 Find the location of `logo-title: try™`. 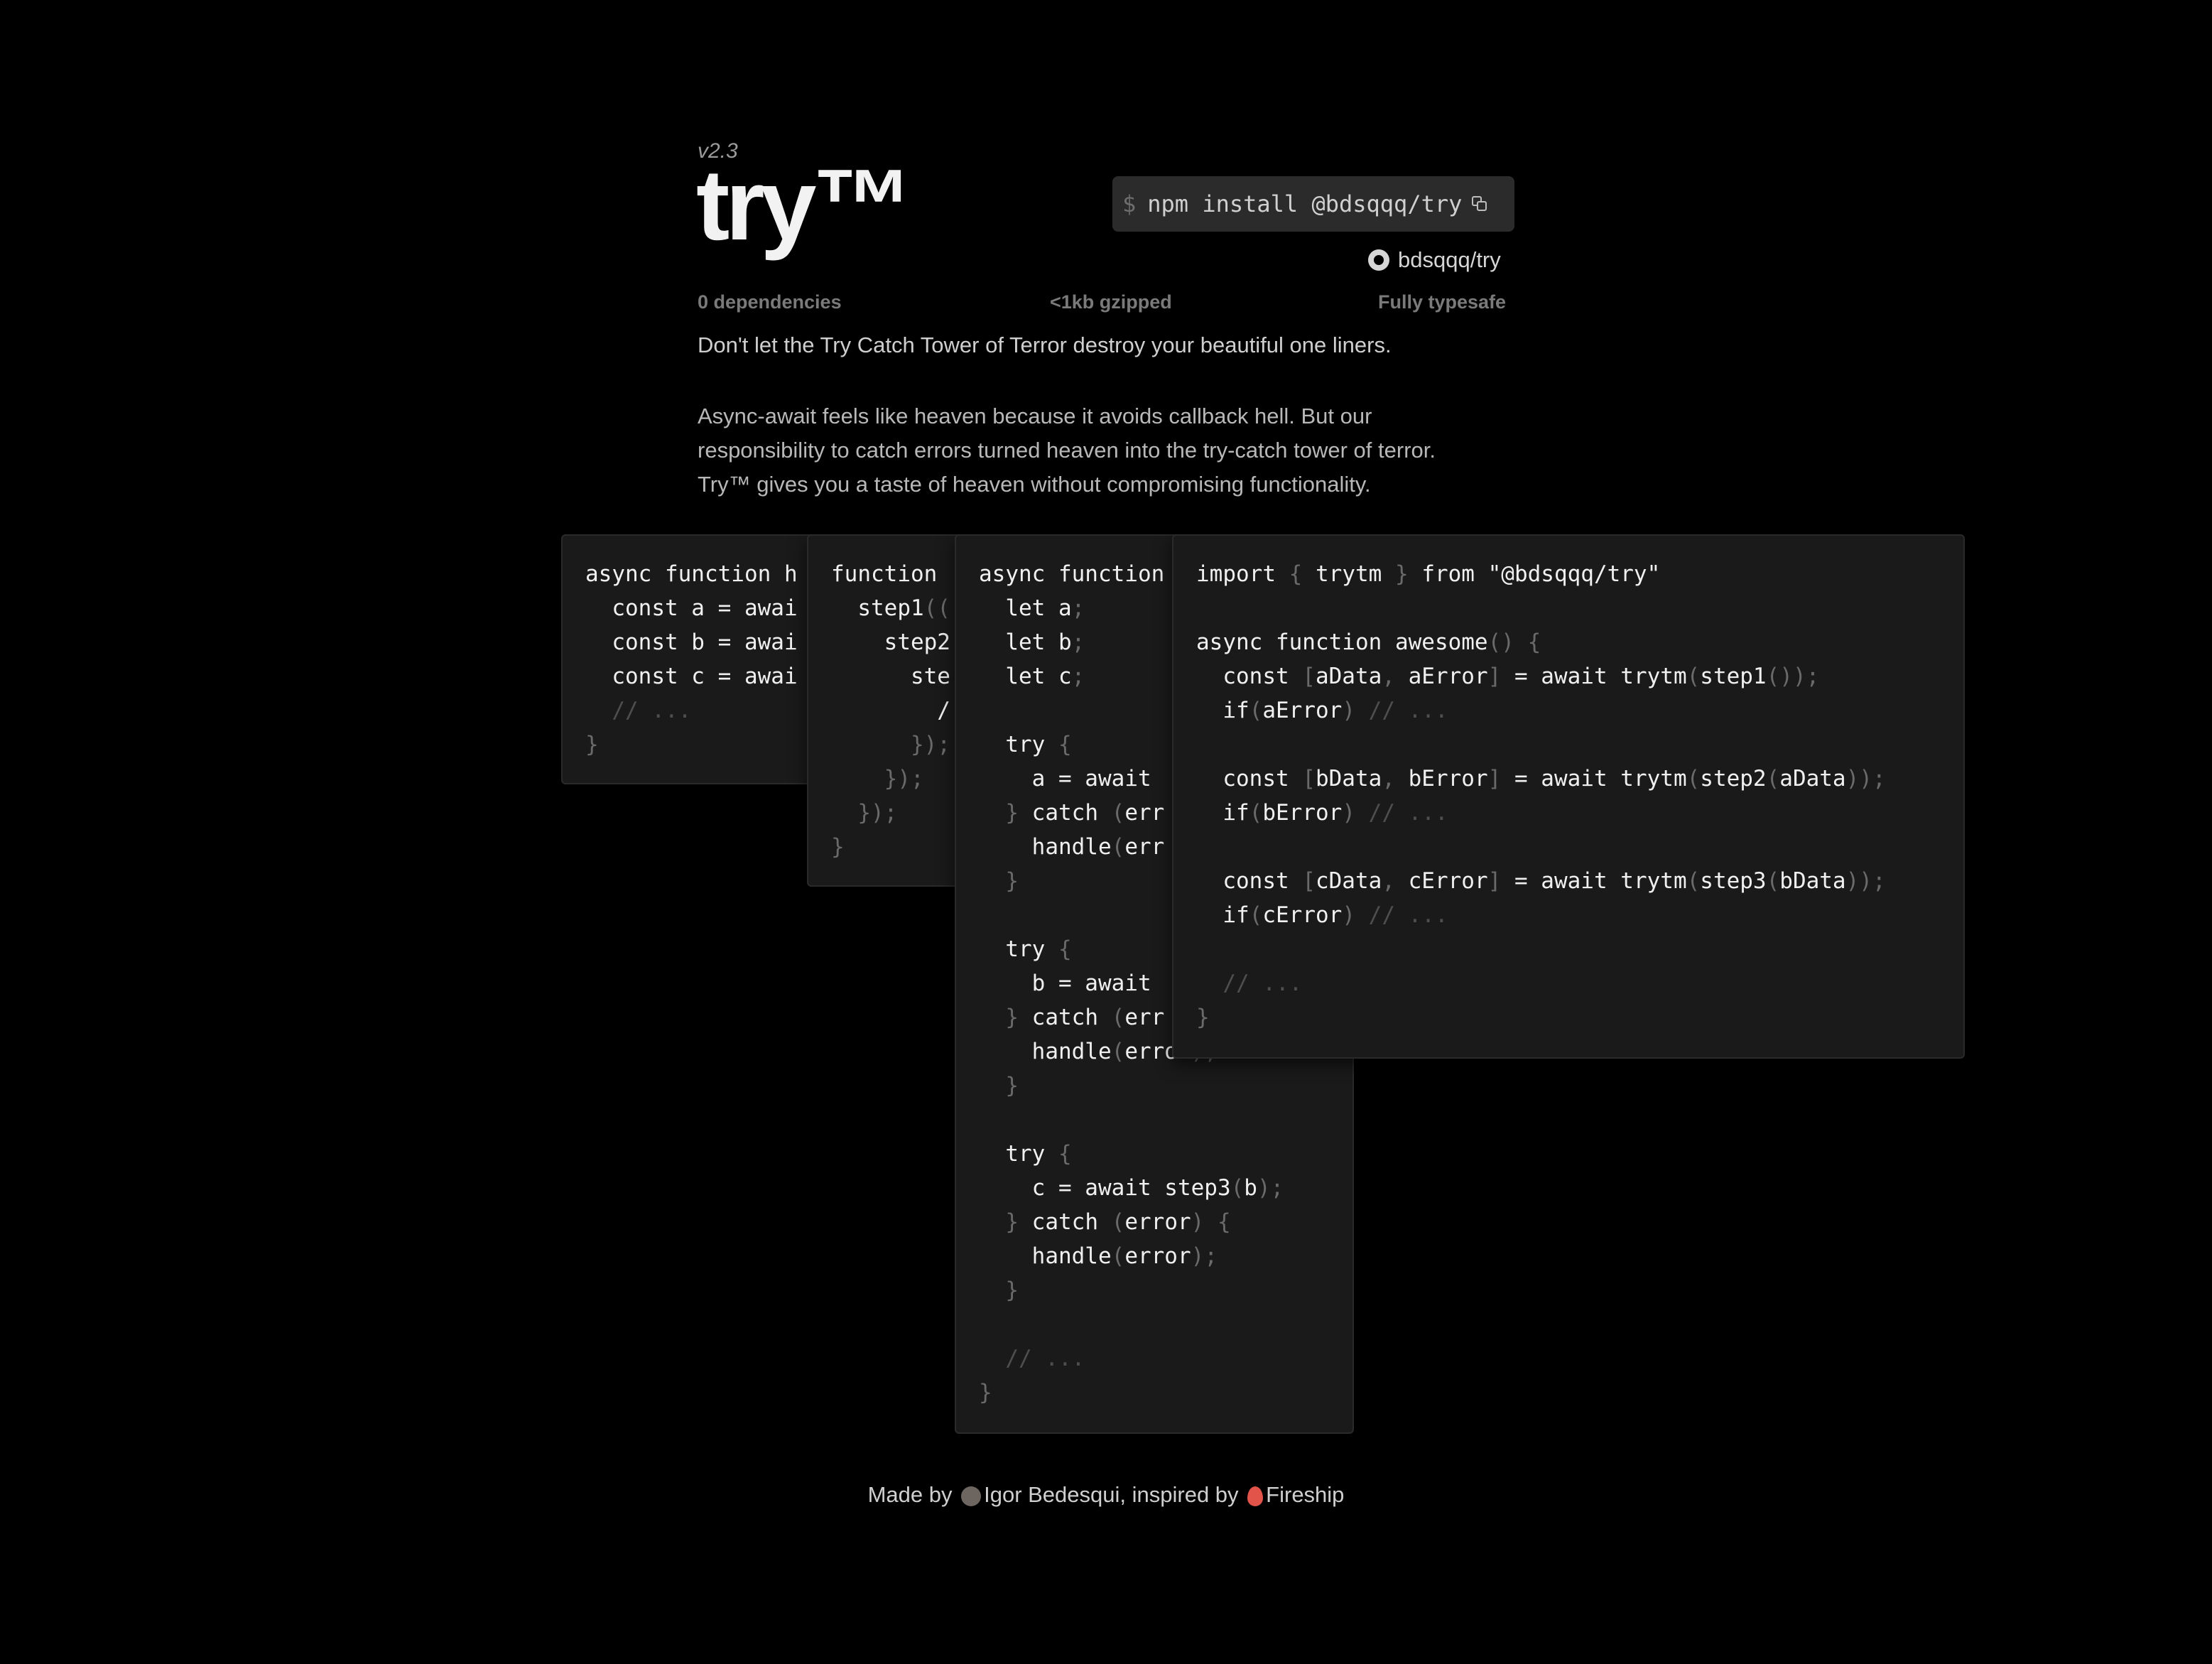

logo-title: try™ is located at coordinates (804, 204).